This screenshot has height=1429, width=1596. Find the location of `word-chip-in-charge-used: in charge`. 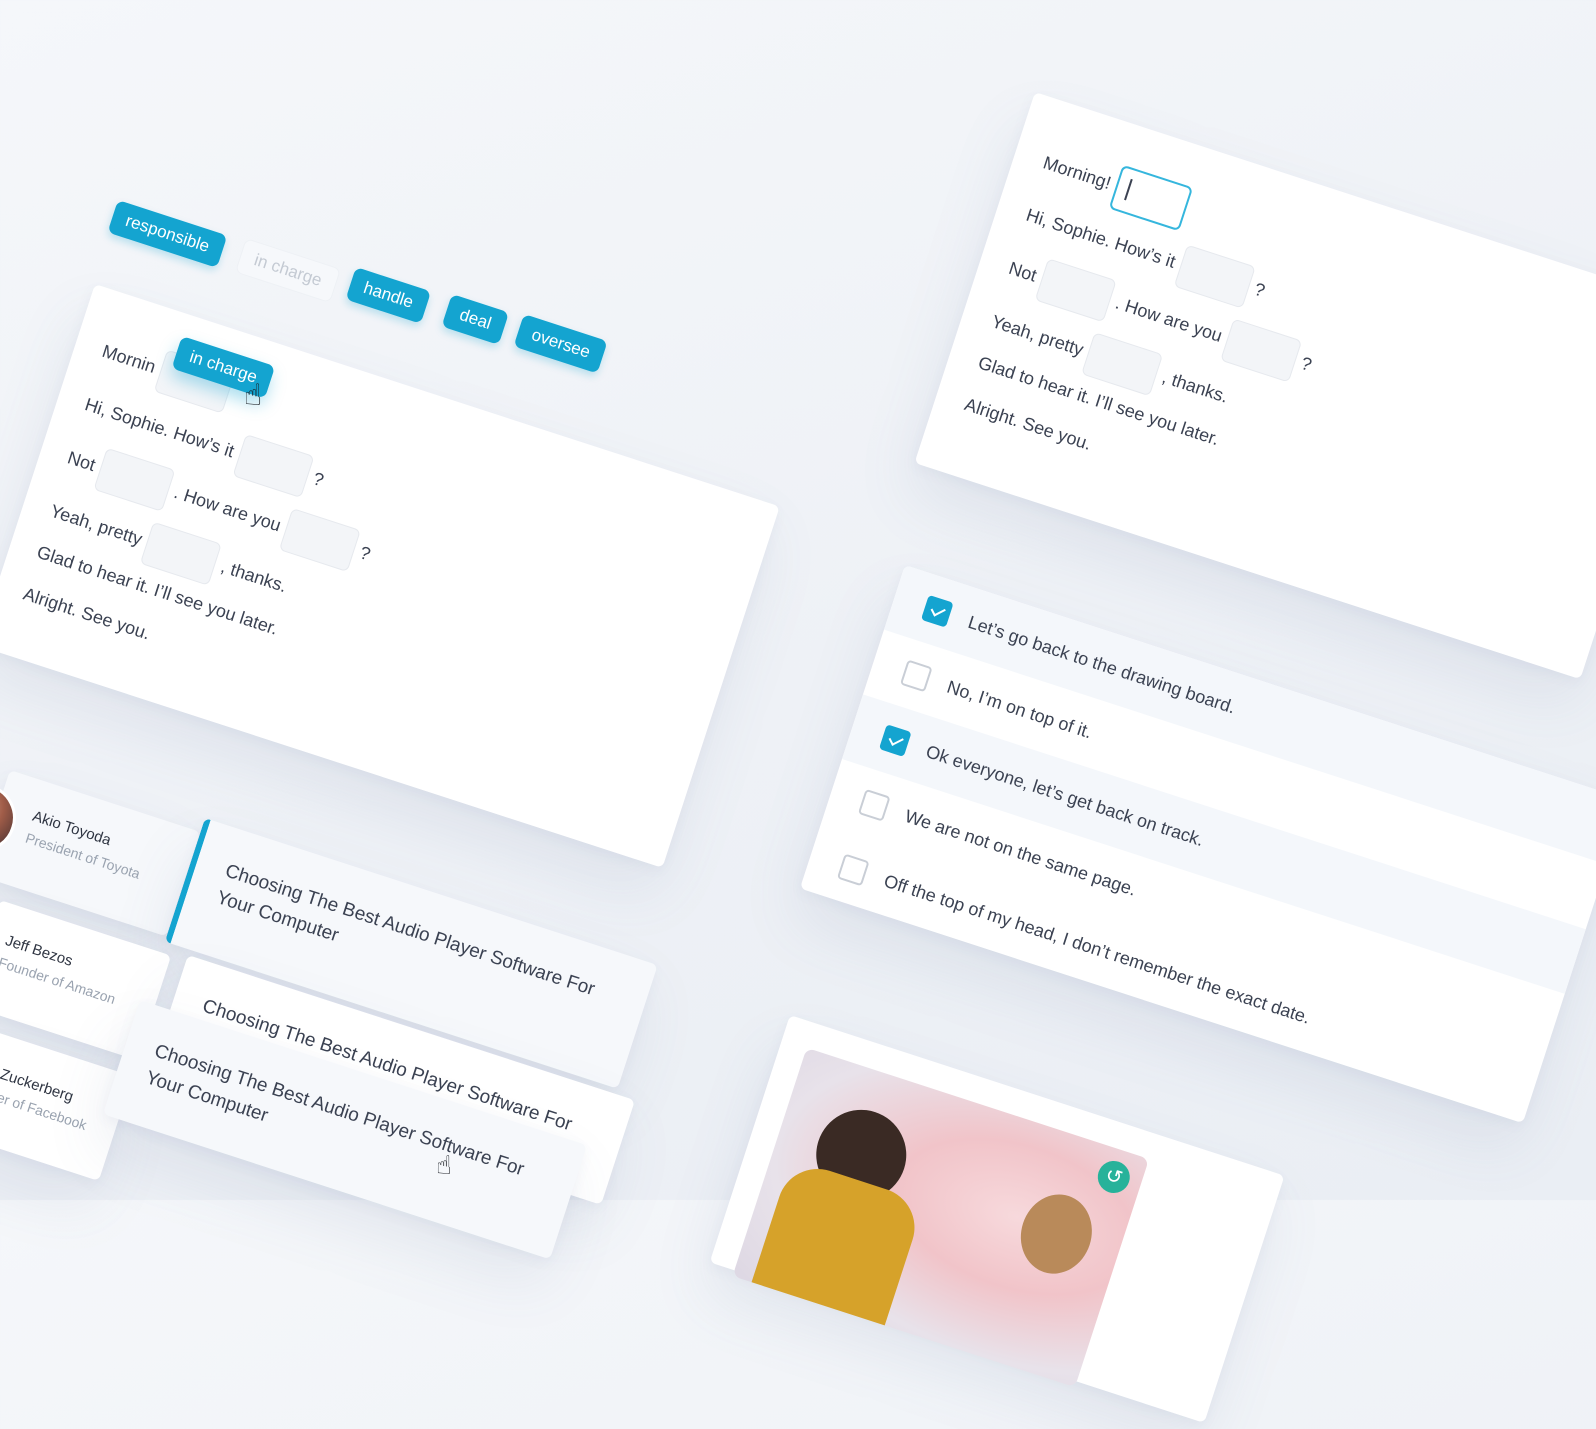

word-chip-in-charge-used: in charge is located at coordinates (288, 271).